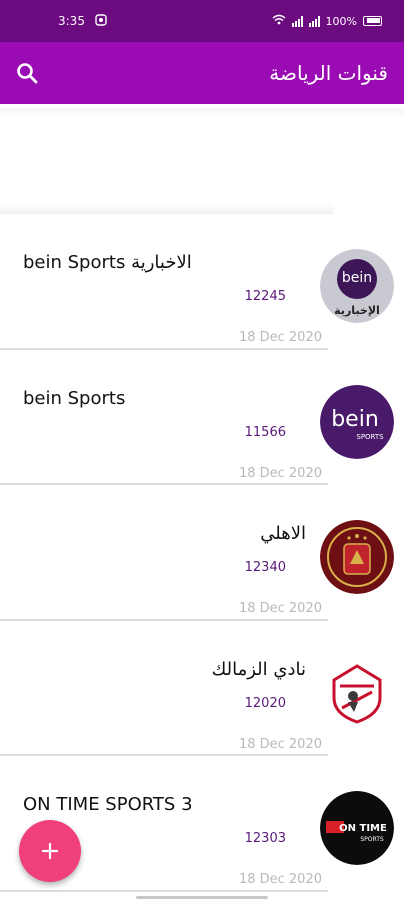 The width and height of the screenshot is (404, 900). I want to click on battery-icon, so click(372, 21).